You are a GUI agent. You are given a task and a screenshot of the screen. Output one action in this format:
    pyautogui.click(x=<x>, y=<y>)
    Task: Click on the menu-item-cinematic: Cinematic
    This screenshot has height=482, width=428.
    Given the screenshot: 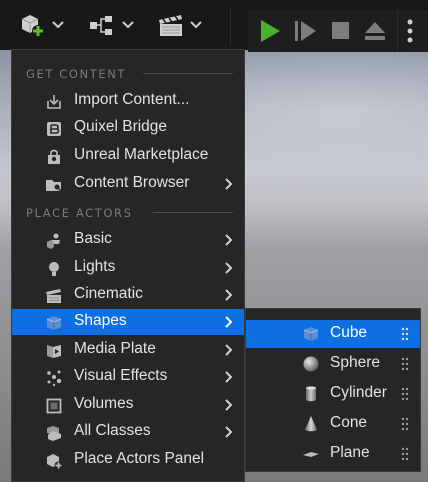 What is the action you would take?
    pyautogui.click(x=128, y=295)
    